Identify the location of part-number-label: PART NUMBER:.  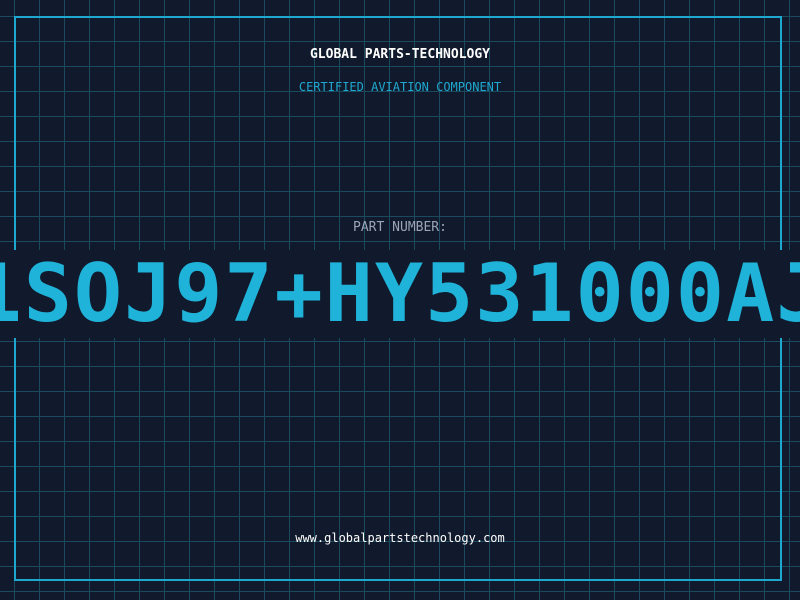
(400, 227).